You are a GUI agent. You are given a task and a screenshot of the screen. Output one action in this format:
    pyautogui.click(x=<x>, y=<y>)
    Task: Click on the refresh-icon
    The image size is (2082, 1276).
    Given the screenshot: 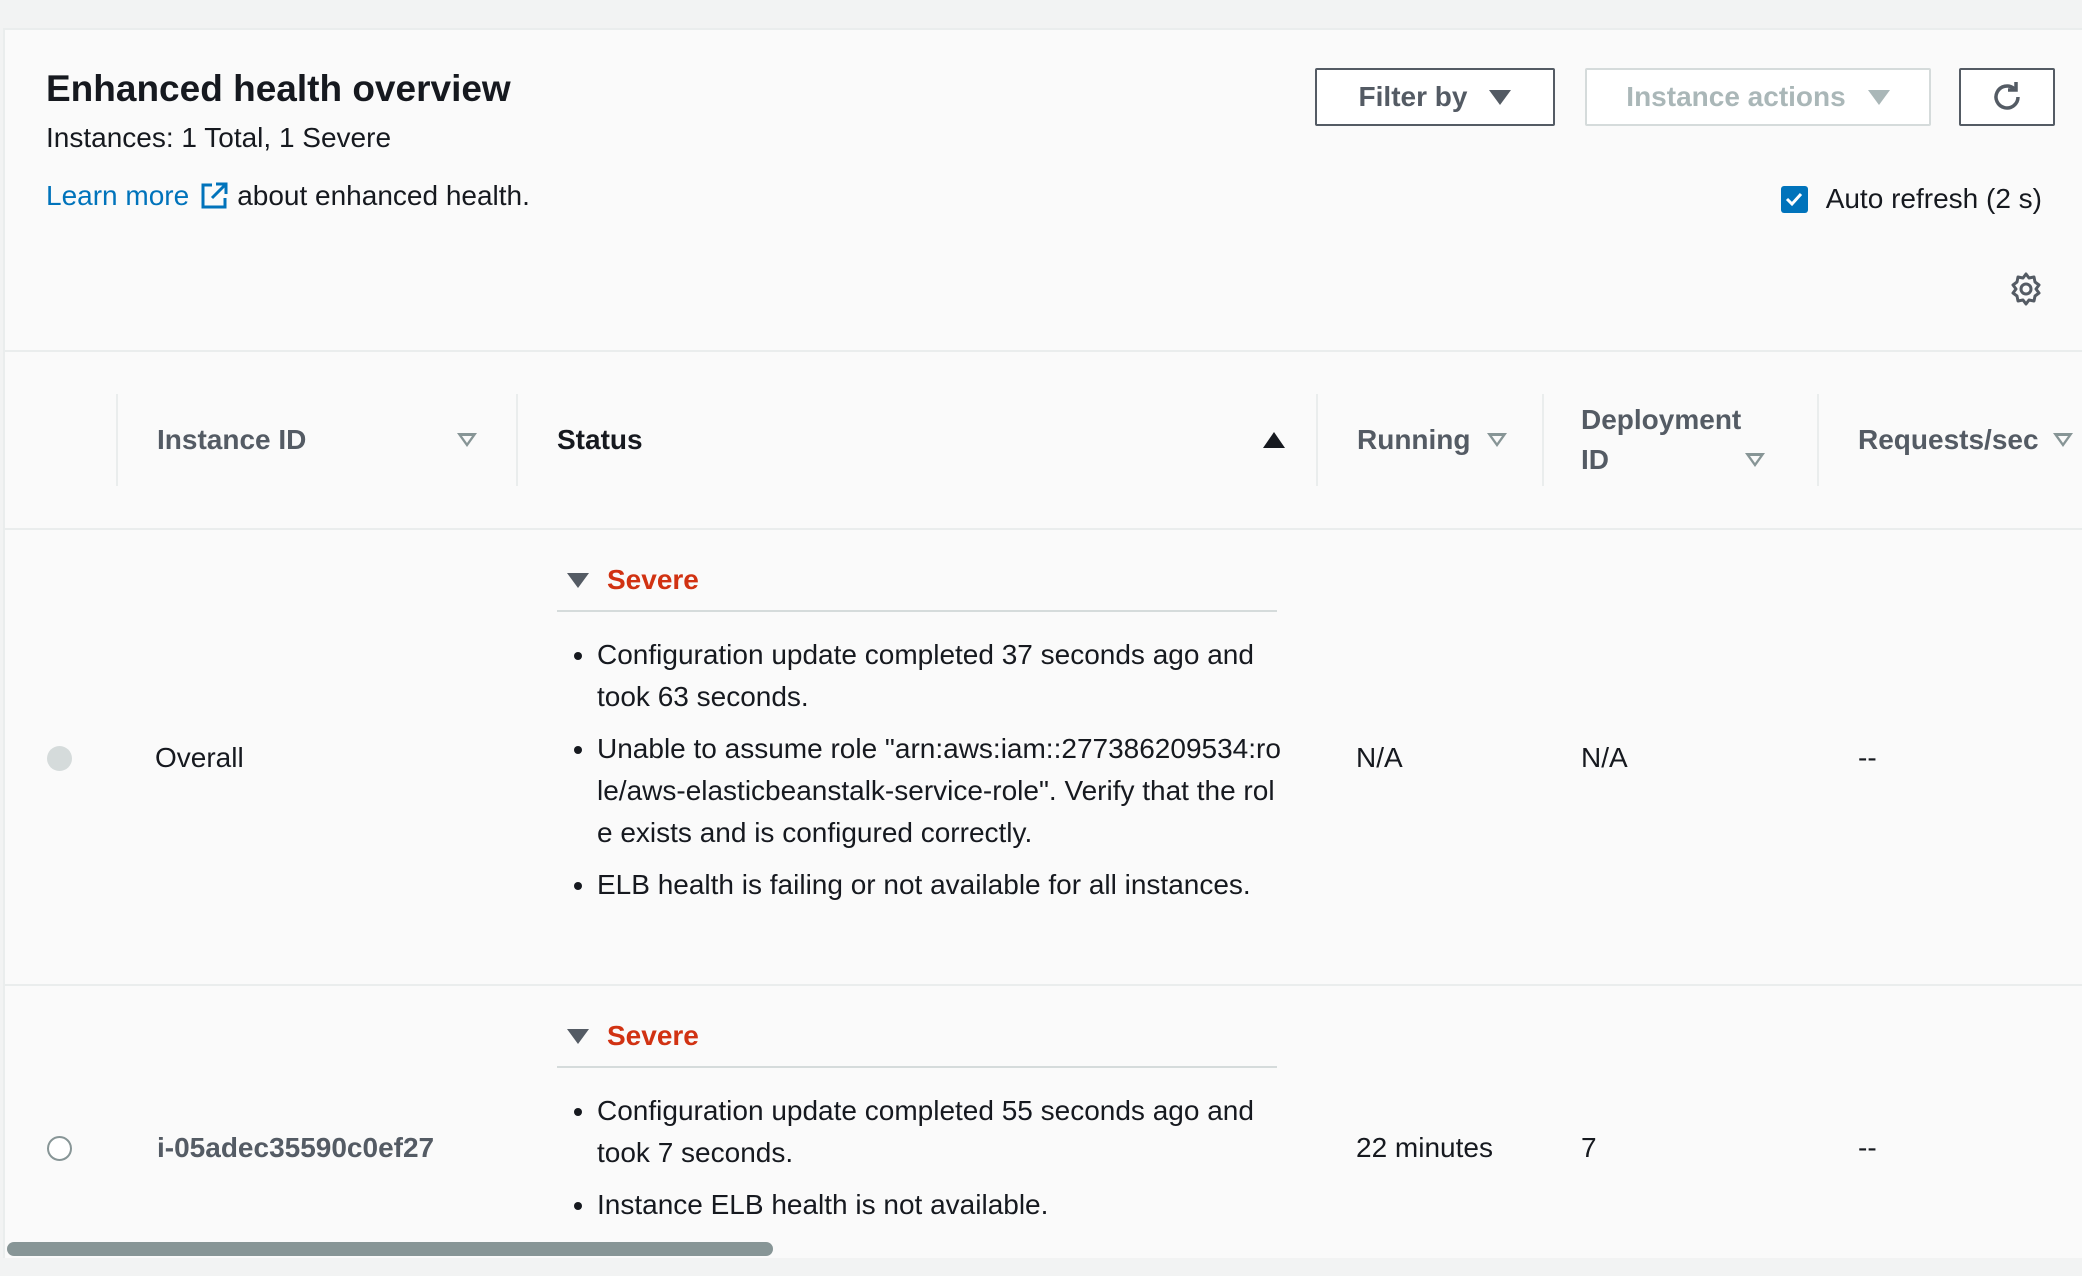 What is the action you would take?
    pyautogui.click(x=2007, y=96)
    